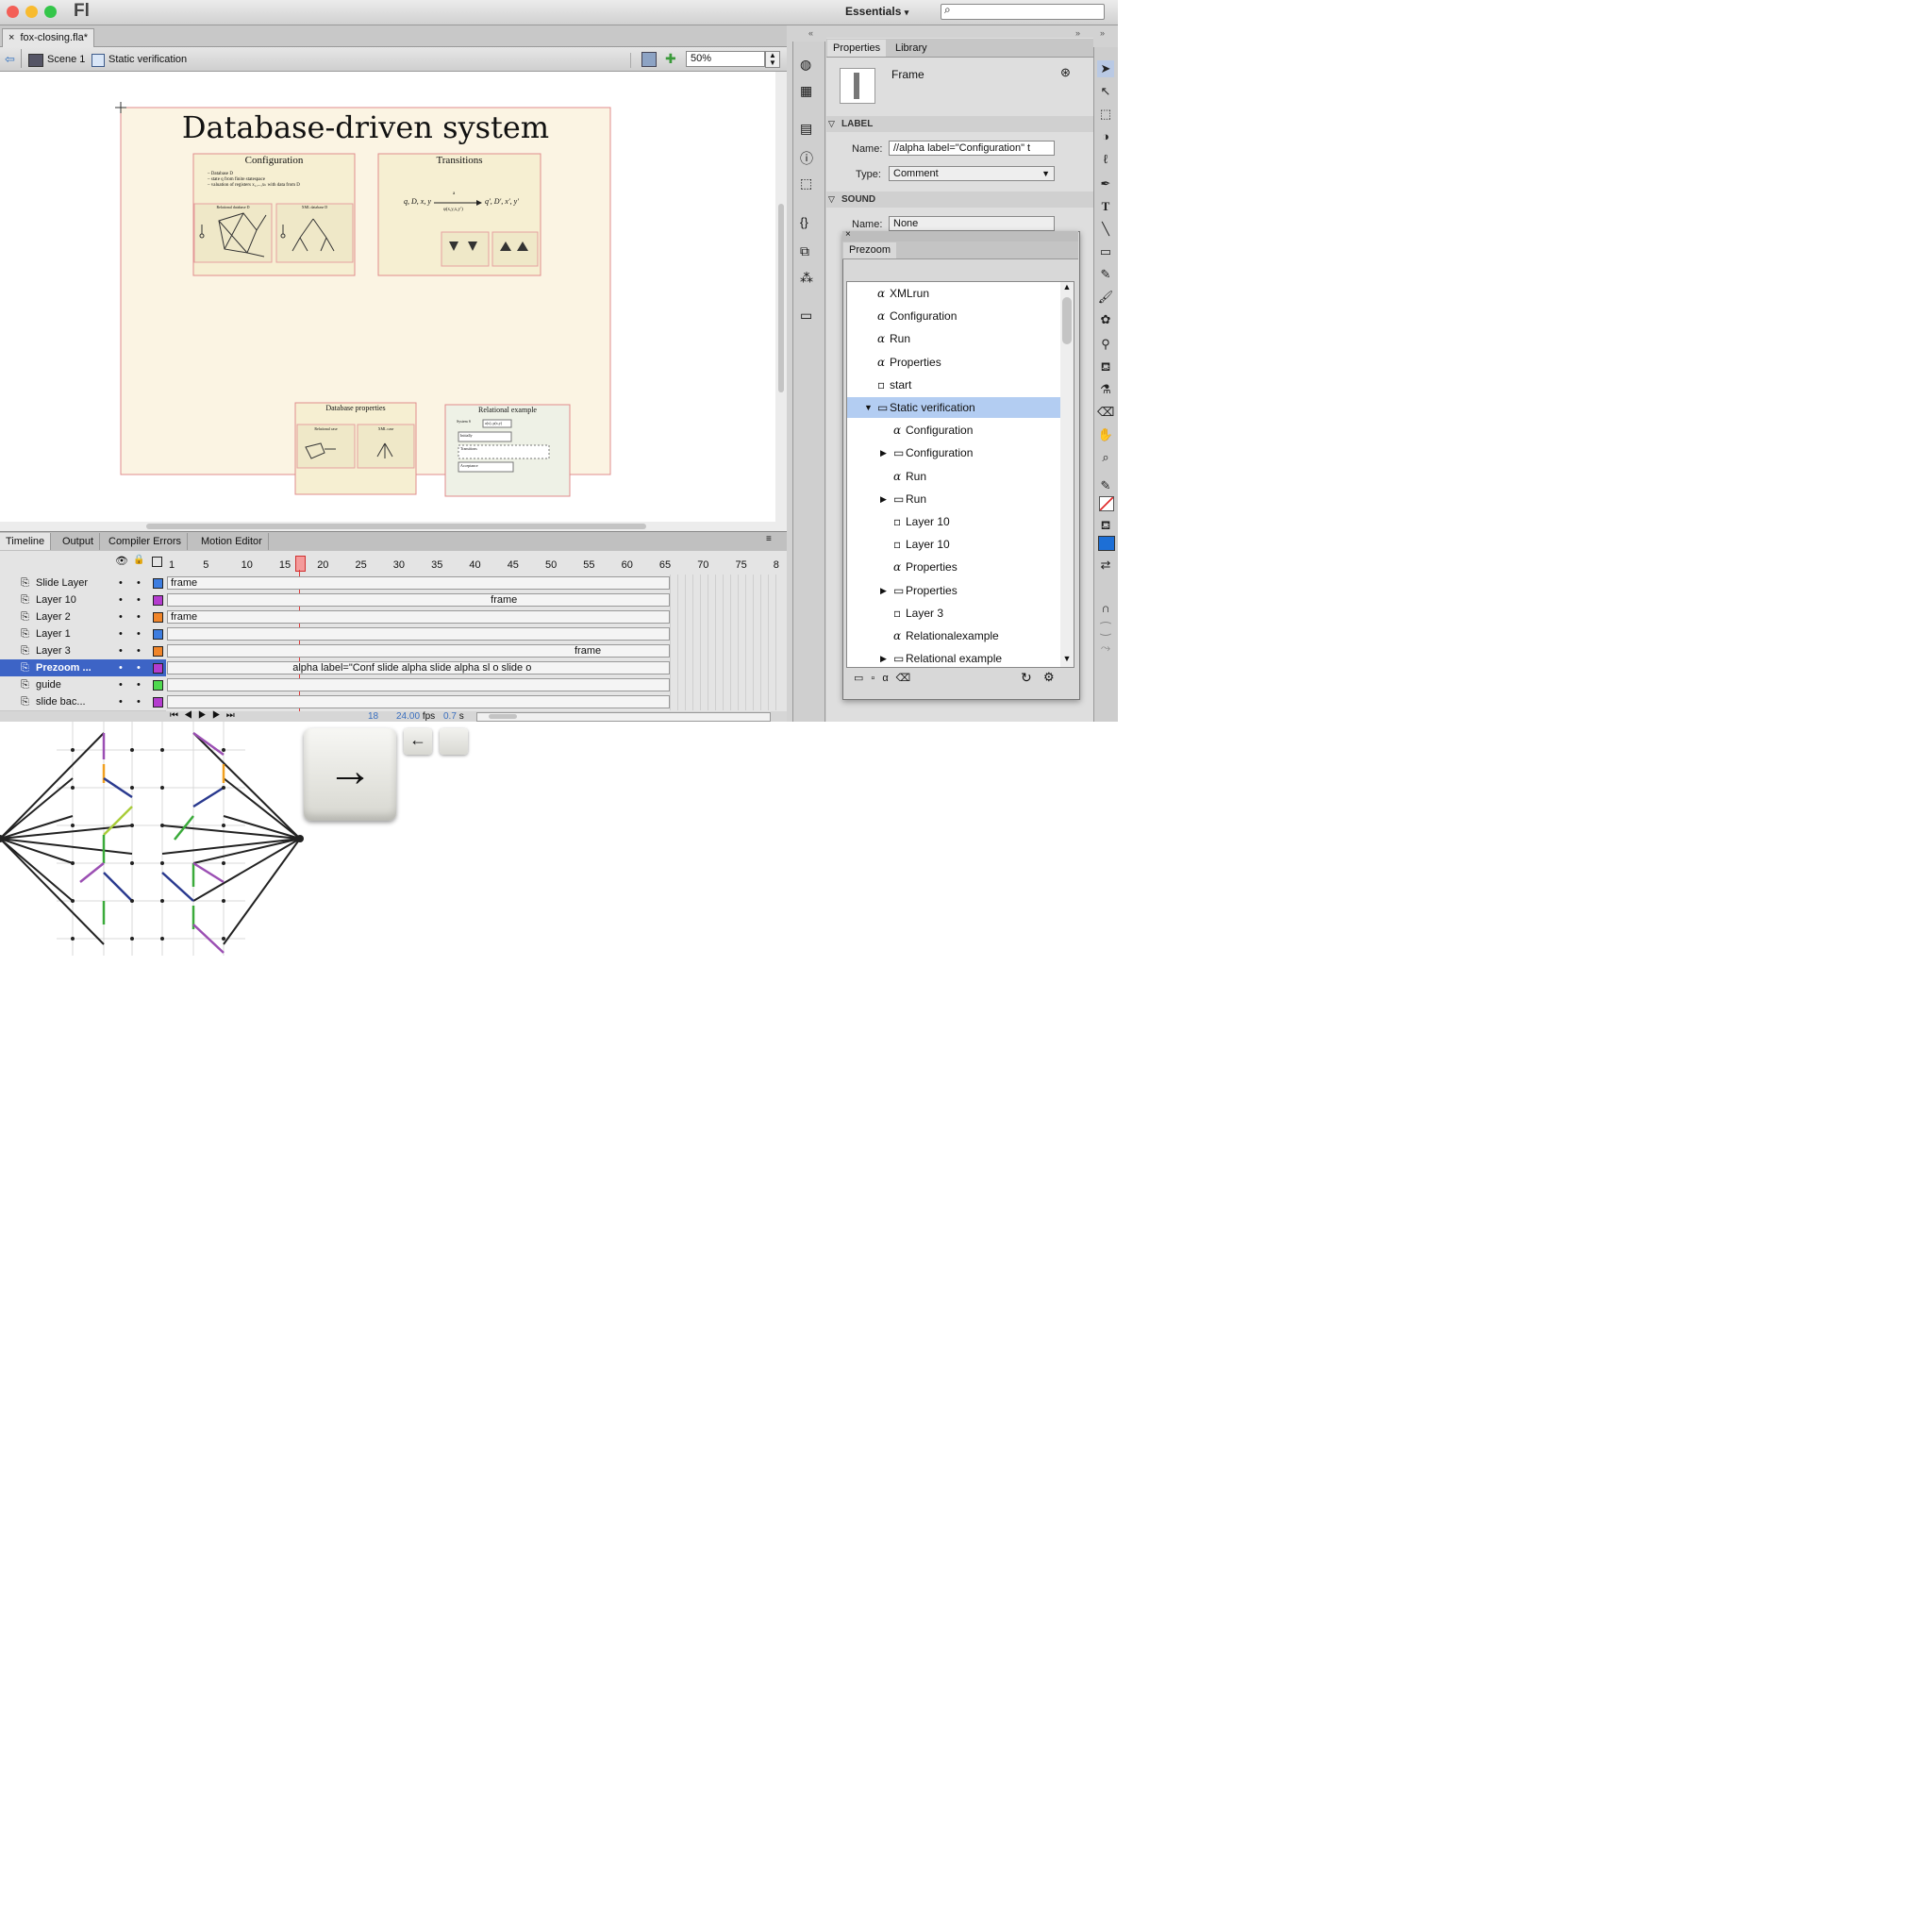  Describe the element at coordinates (13, 12) in the screenshot. I see `close-window-button` at that location.